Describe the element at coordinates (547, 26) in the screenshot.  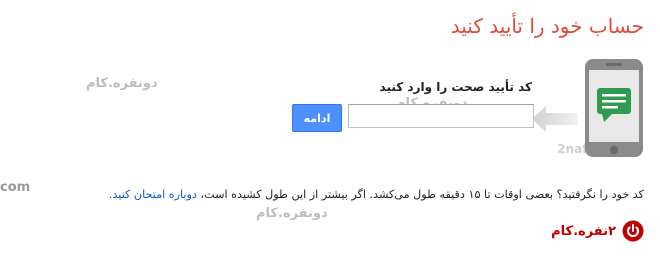
I see `page-title: حساب خود را تأیید کنید` at that location.